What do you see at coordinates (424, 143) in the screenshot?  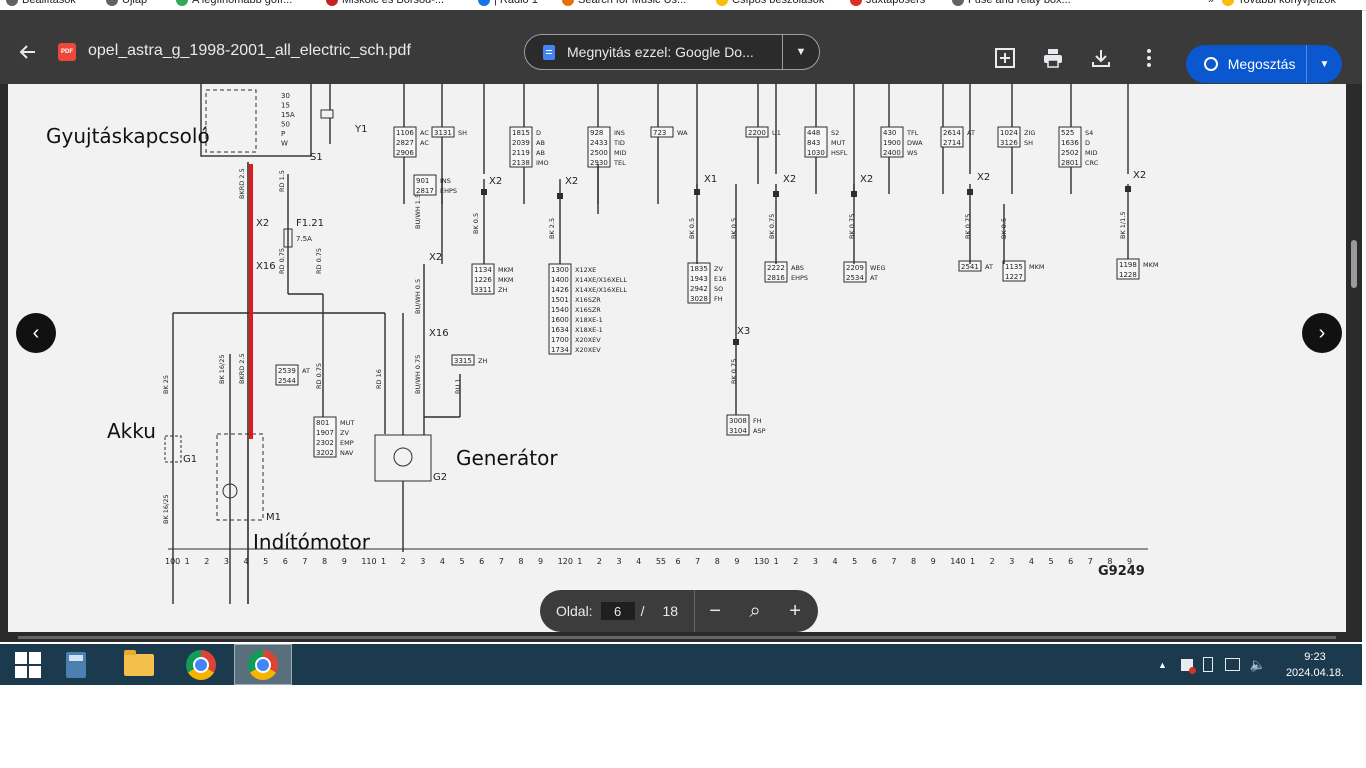 I see `connector-note: AC` at bounding box center [424, 143].